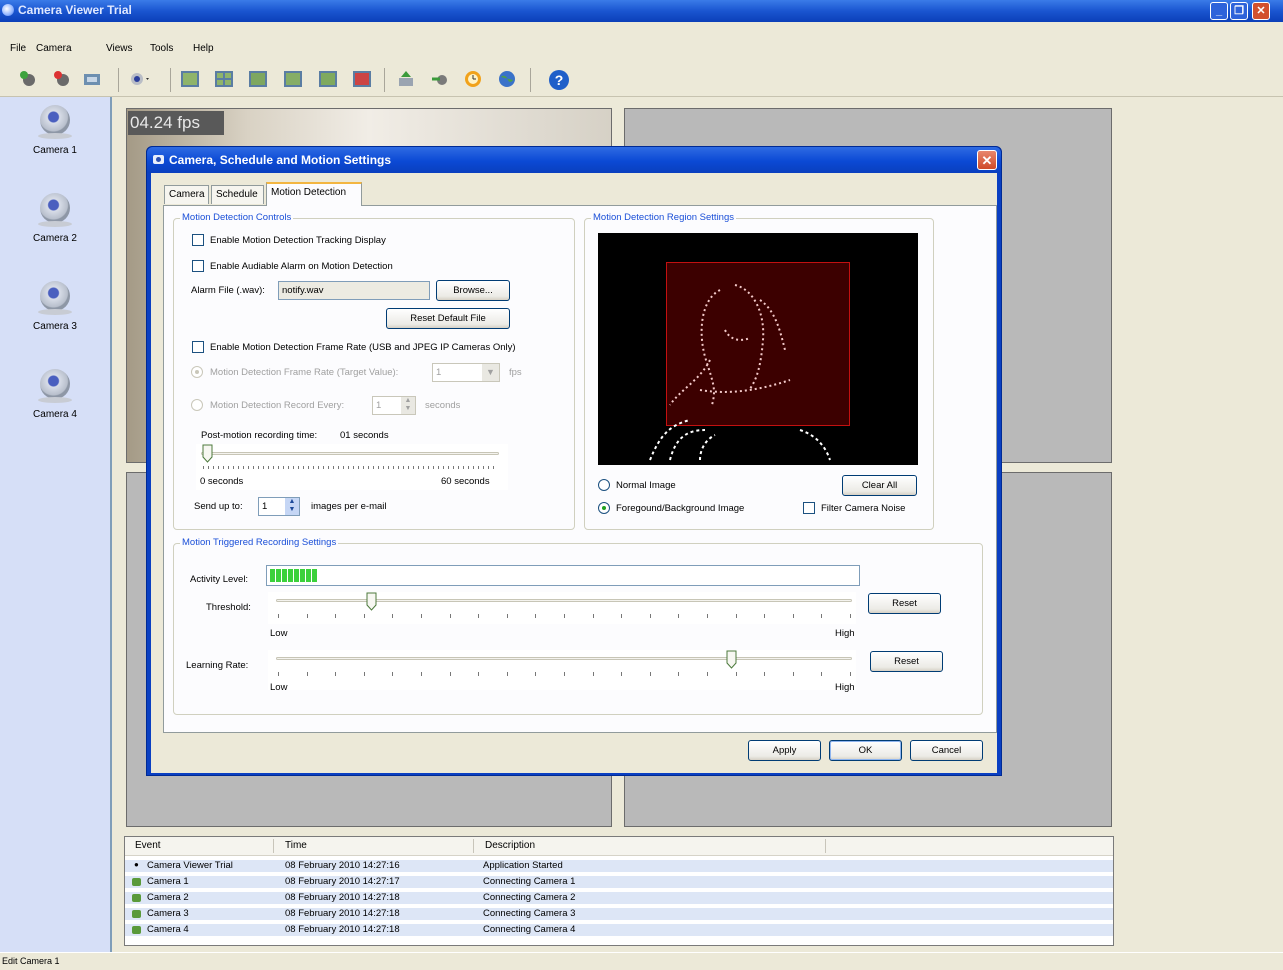  I want to click on clear-all-button: Clear All, so click(879, 485).